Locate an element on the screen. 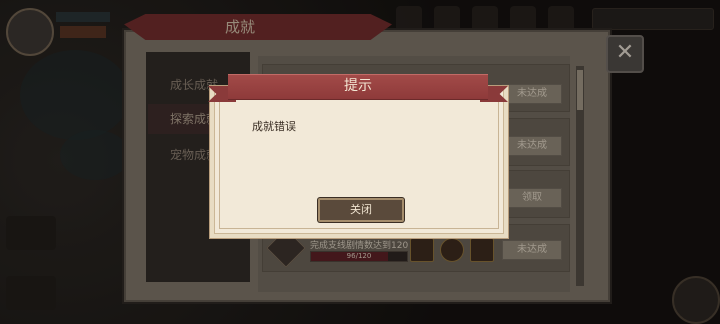 The height and width of the screenshot is (324, 720). dialog-title-ribbon: 提示 is located at coordinates (358, 88).